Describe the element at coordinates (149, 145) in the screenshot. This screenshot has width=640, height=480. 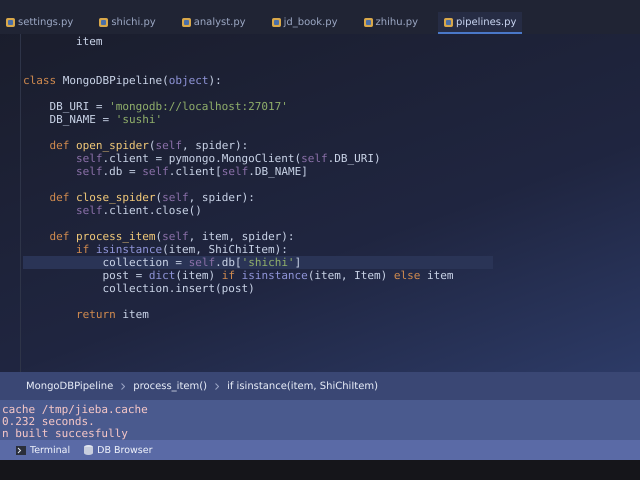
I see `code-line: def open_spider(self, spider):` at that location.